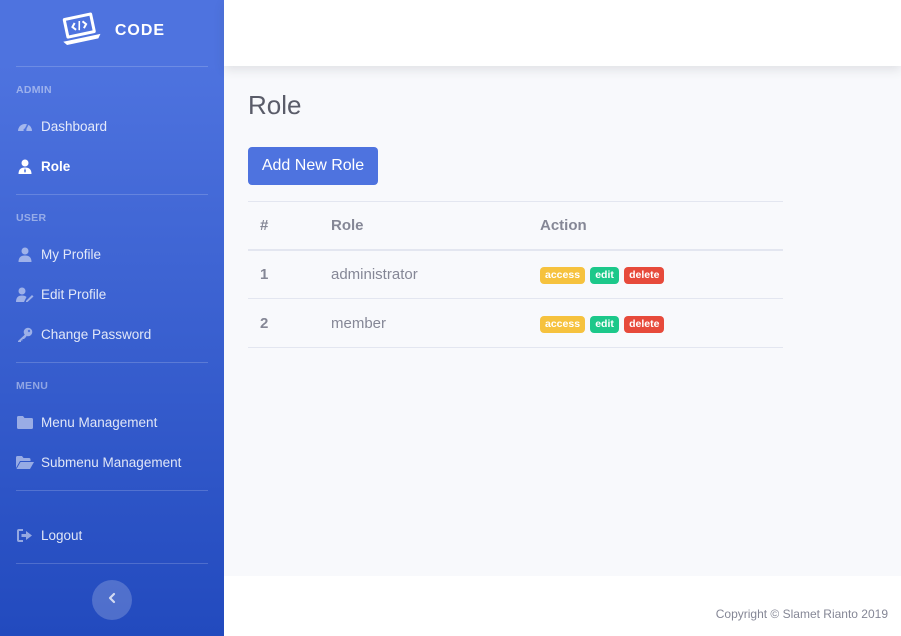  Describe the element at coordinates (62, 535) in the screenshot. I see `sidebar-item-label: Logout` at that location.